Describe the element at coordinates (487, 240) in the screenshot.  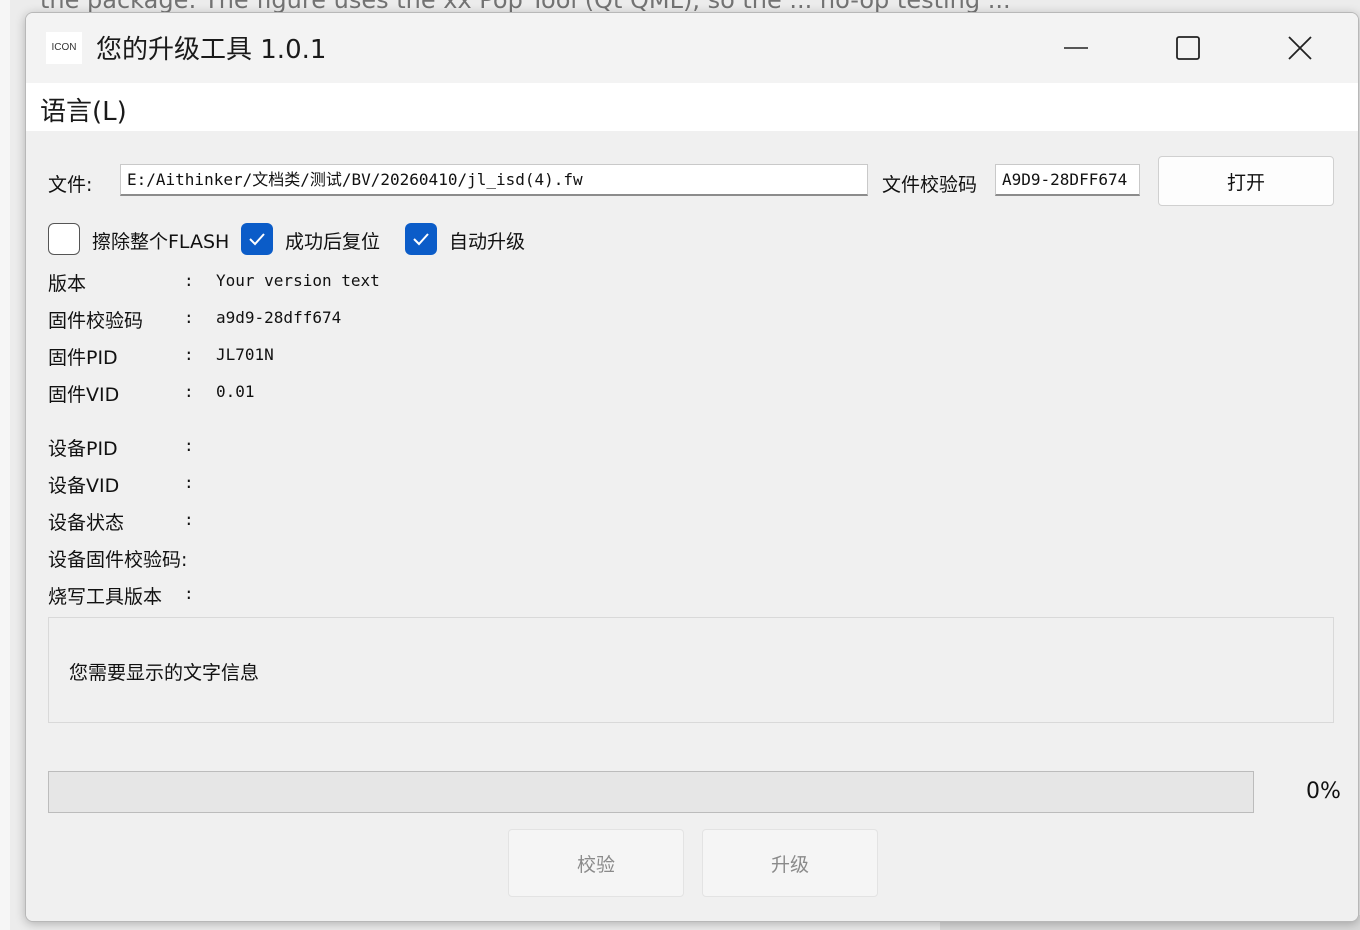
I see `auto-upgrade-label: 自动升级` at that location.